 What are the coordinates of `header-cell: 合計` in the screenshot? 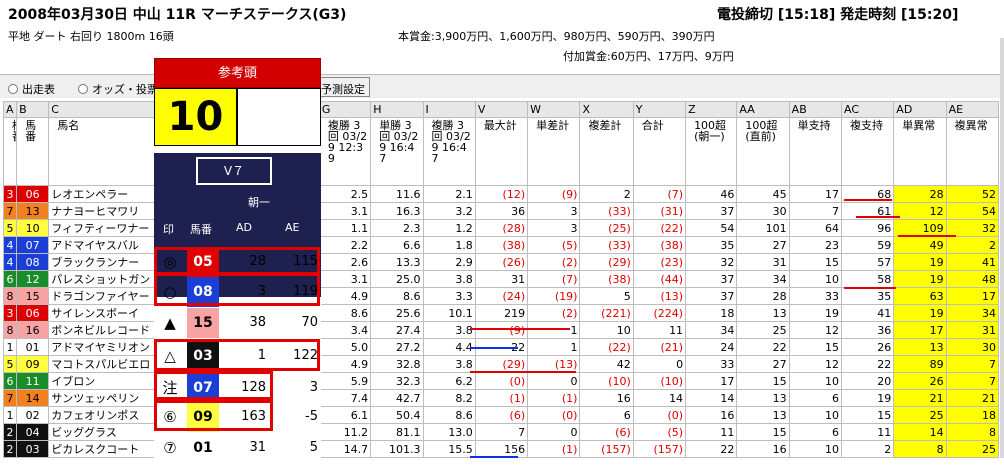 It's located at (659, 151).